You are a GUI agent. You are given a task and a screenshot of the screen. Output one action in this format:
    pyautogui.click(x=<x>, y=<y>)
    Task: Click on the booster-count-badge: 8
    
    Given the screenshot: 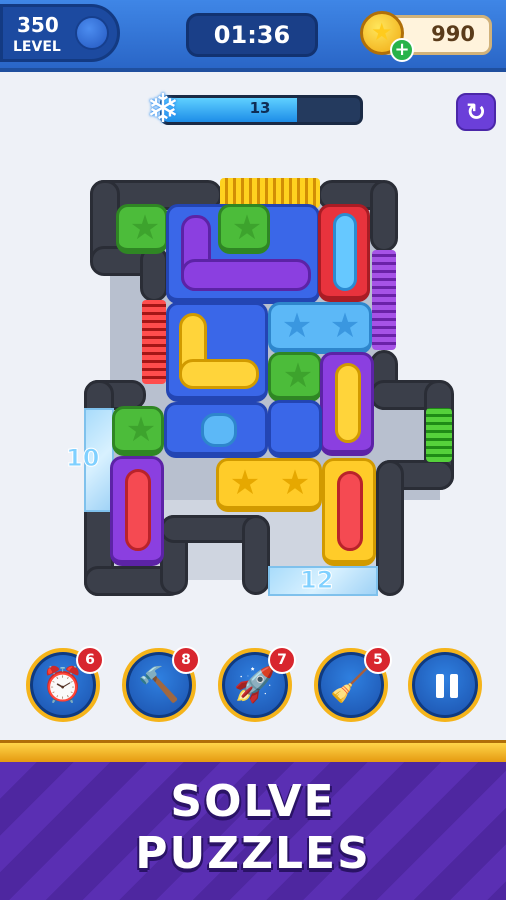 What is the action you would take?
    pyautogui.click(x=186, y=660)
    